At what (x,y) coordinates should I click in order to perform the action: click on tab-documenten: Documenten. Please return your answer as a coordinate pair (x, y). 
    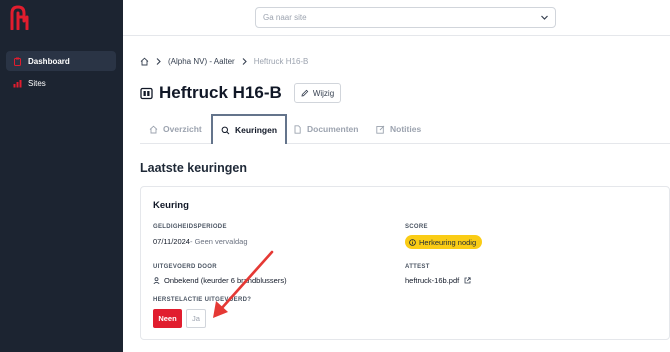
    Looking at the image, I should click on (325, 129).